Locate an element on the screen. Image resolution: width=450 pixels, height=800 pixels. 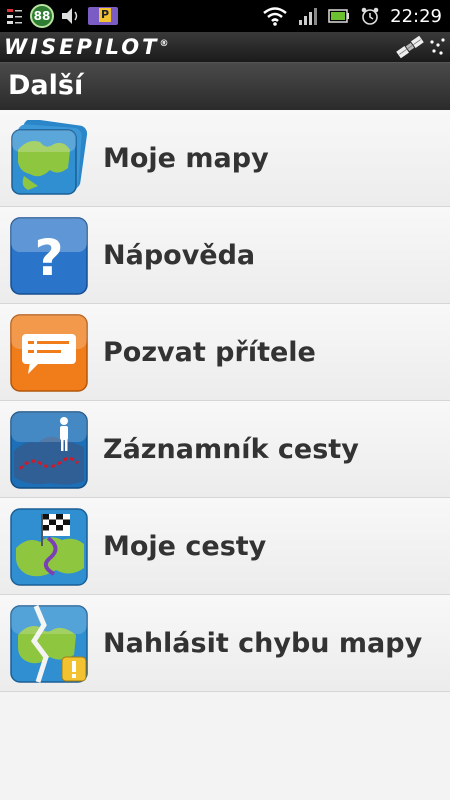
page-title: Další is located at coordinates (46, 85).